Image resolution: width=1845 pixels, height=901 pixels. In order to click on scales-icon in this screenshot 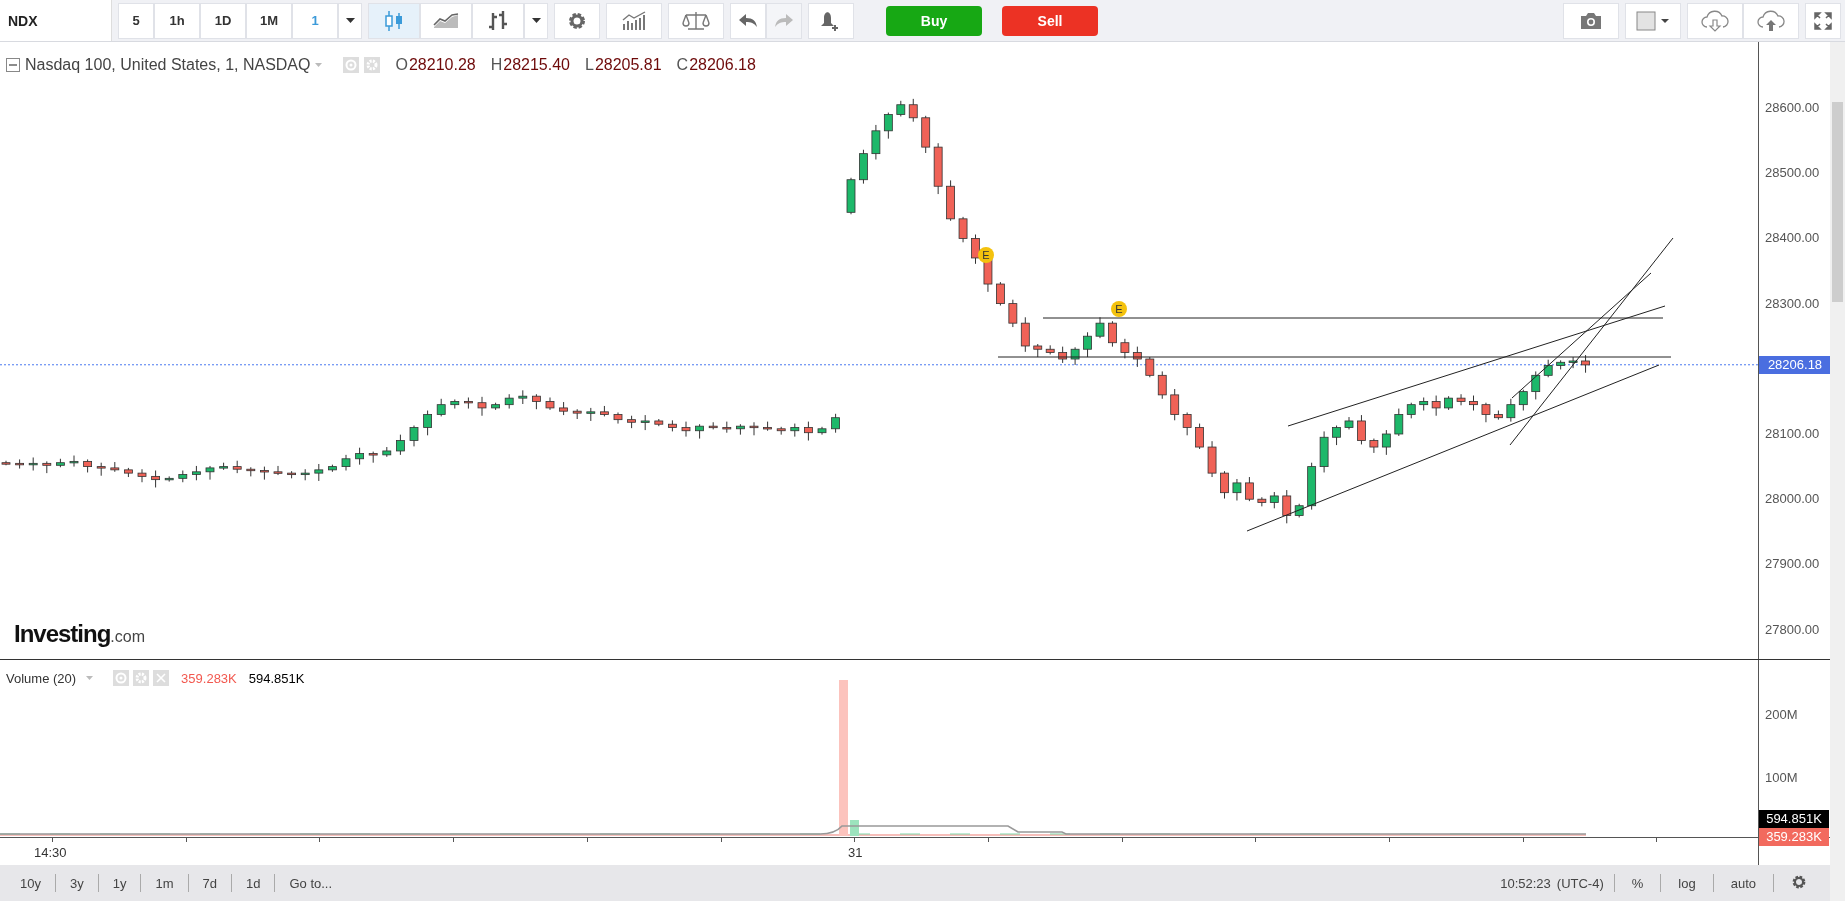, I will do `click(696, 20)`.